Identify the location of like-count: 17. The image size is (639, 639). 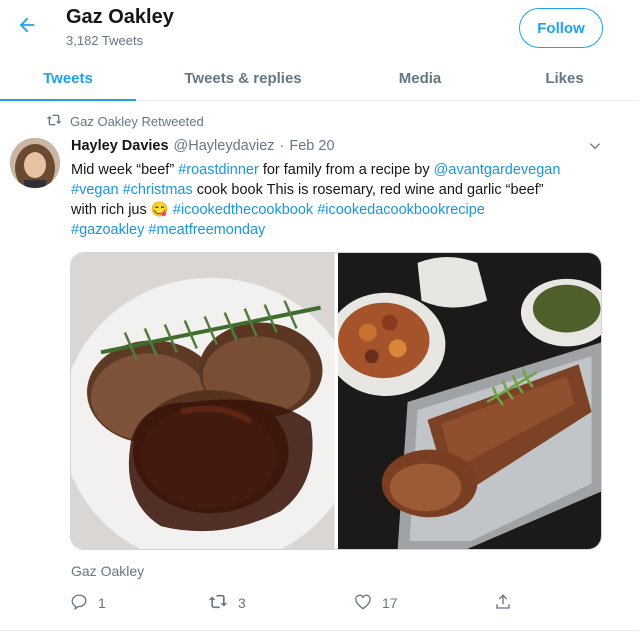
(390, 603).